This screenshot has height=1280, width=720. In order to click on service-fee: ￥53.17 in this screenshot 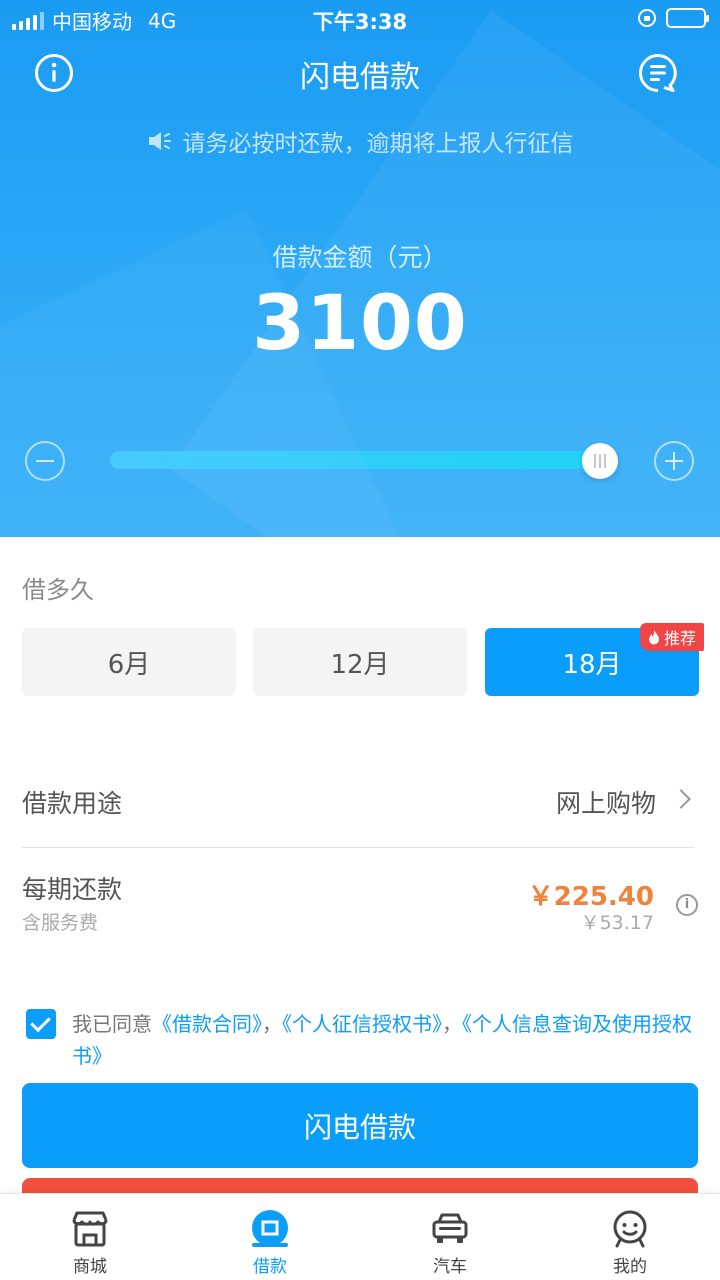, I will do `click(617, 923)`.